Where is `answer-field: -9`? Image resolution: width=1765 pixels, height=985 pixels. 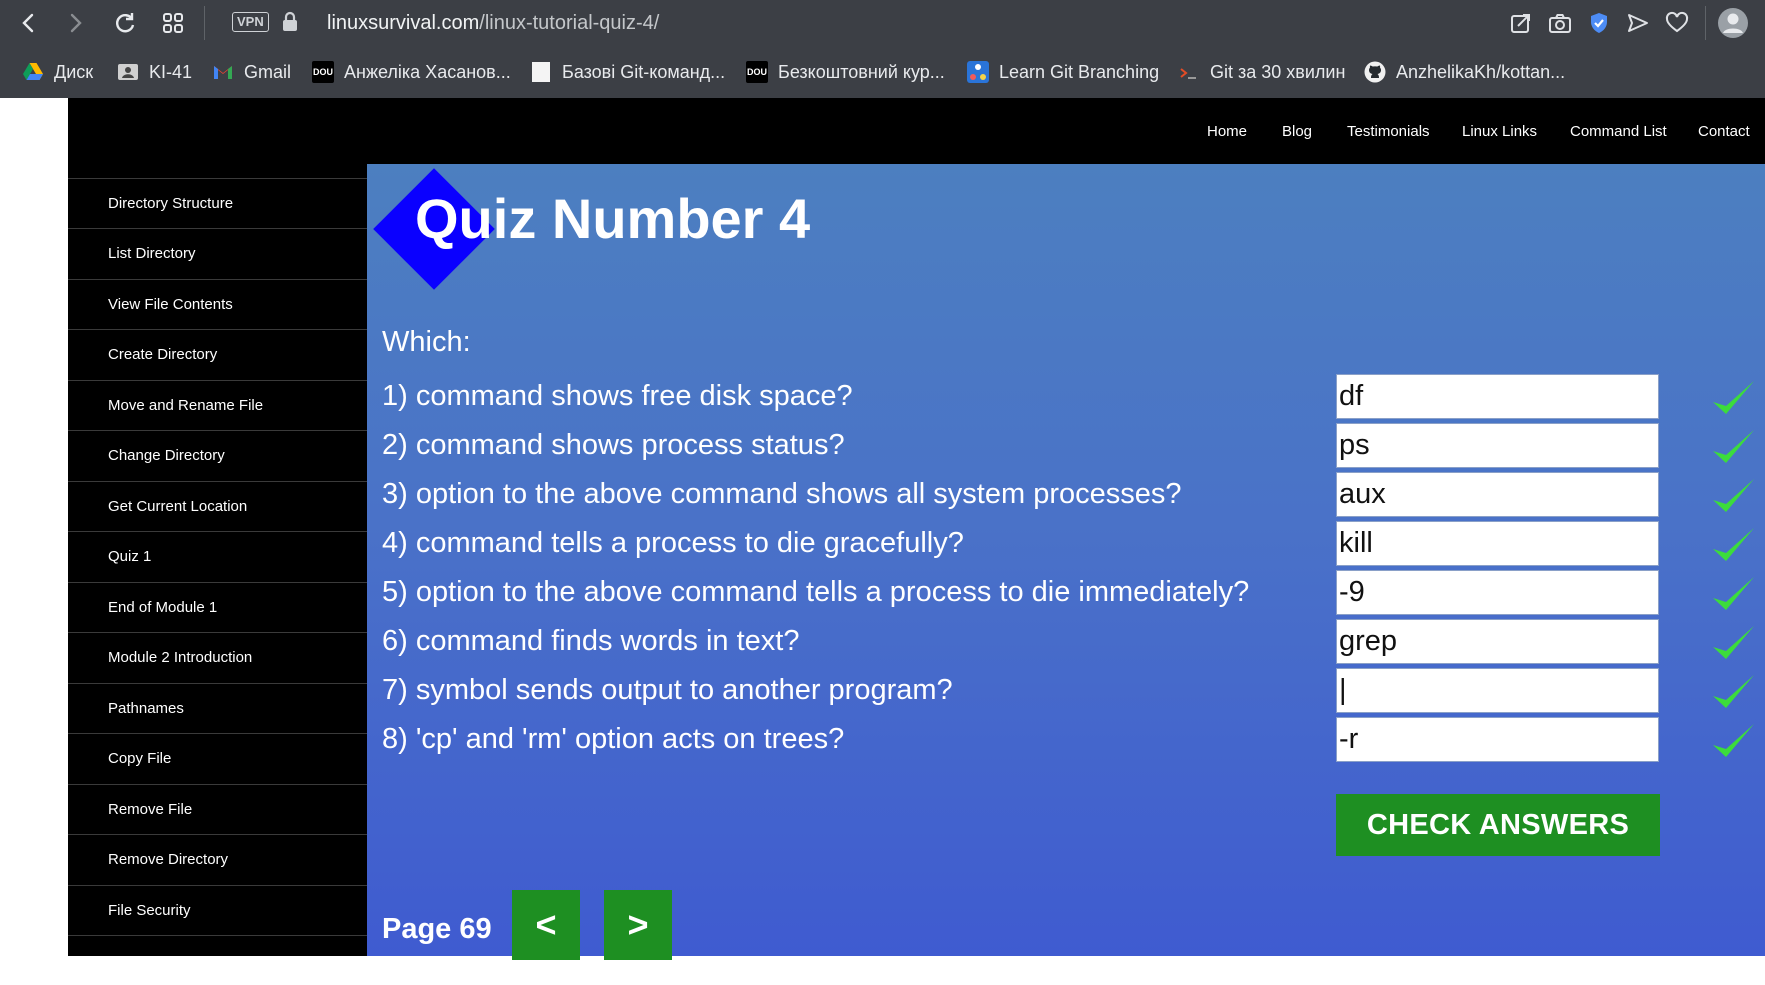 answer-field: -9 is located at coordinates (1497, 592).